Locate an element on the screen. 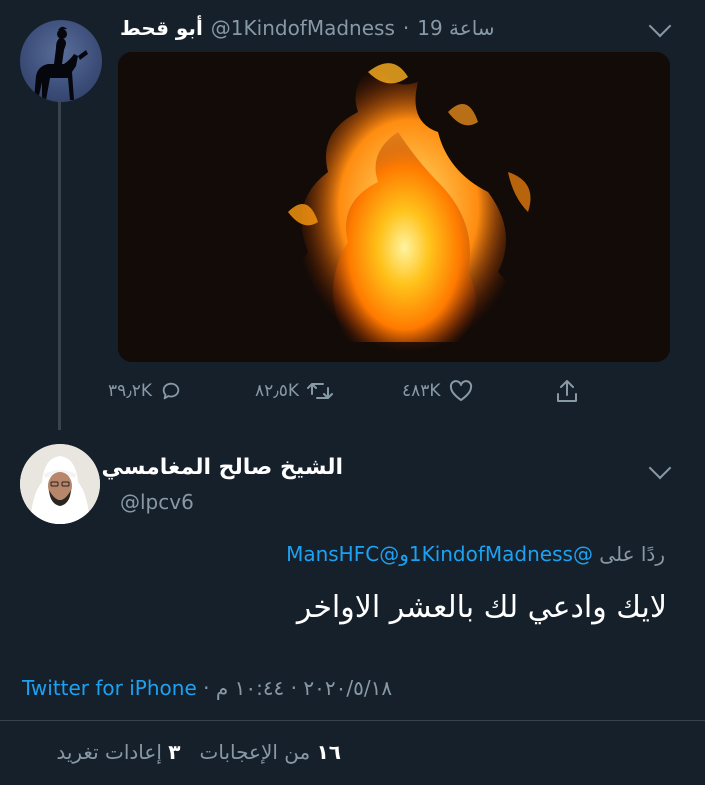 Image resolution: width=705 pixels, height=785 pixels. share-action is located at coordinates (567, 391).